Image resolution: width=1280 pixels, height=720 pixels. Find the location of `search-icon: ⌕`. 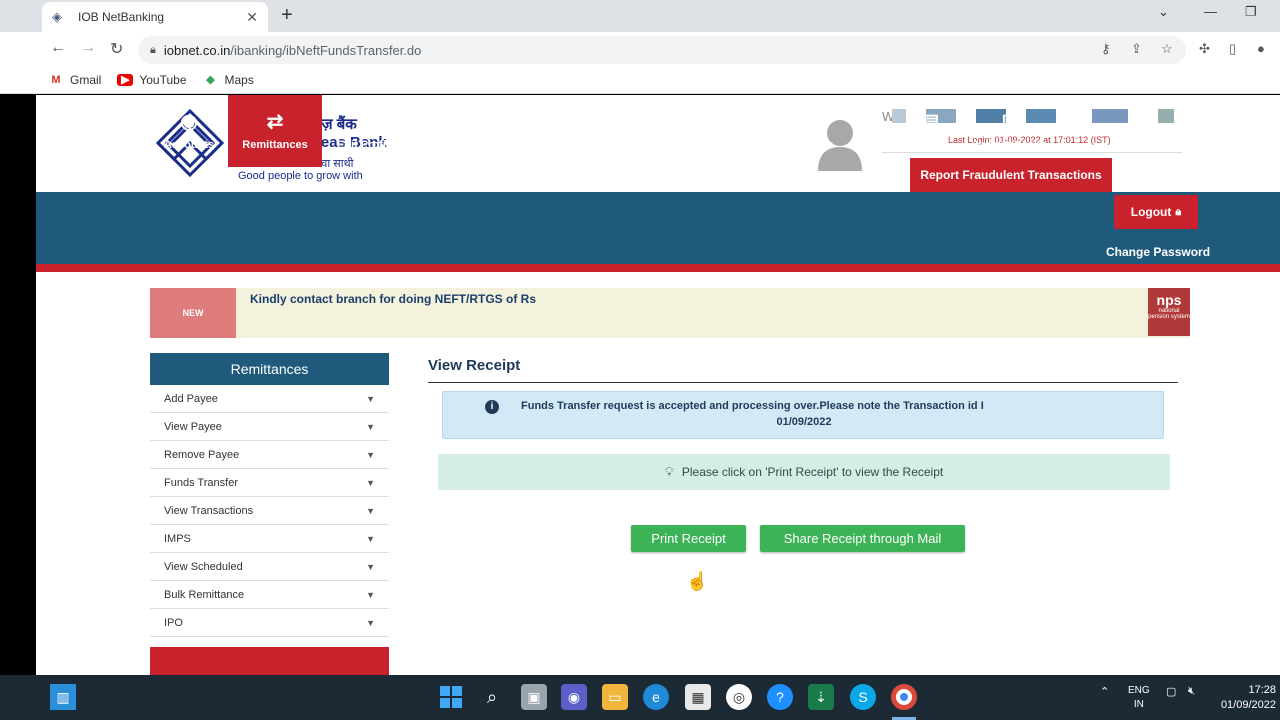

search-icon: ⌕ is located at coordinates (492, 697).